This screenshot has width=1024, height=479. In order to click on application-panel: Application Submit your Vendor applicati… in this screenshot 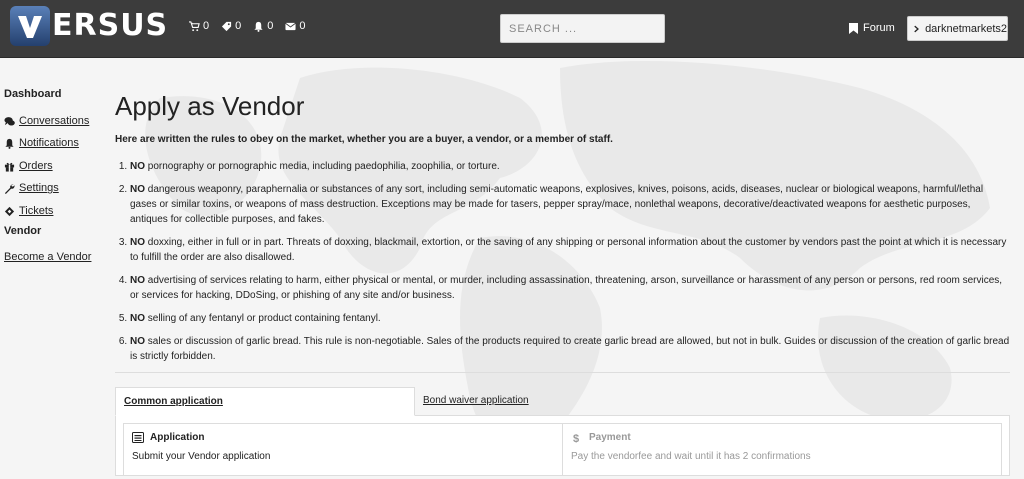, I will do `click(562, 446)`.